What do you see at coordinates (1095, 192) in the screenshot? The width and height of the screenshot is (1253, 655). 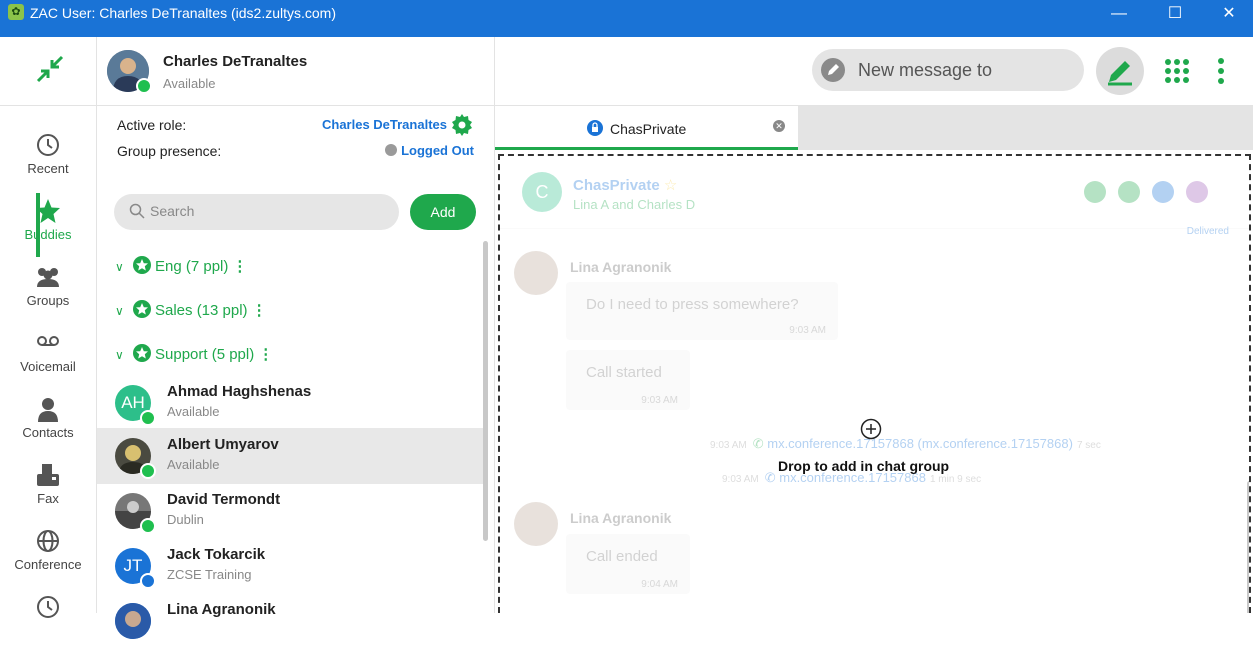 I see `lock-call-icon` at bounding box center [1095, 192].